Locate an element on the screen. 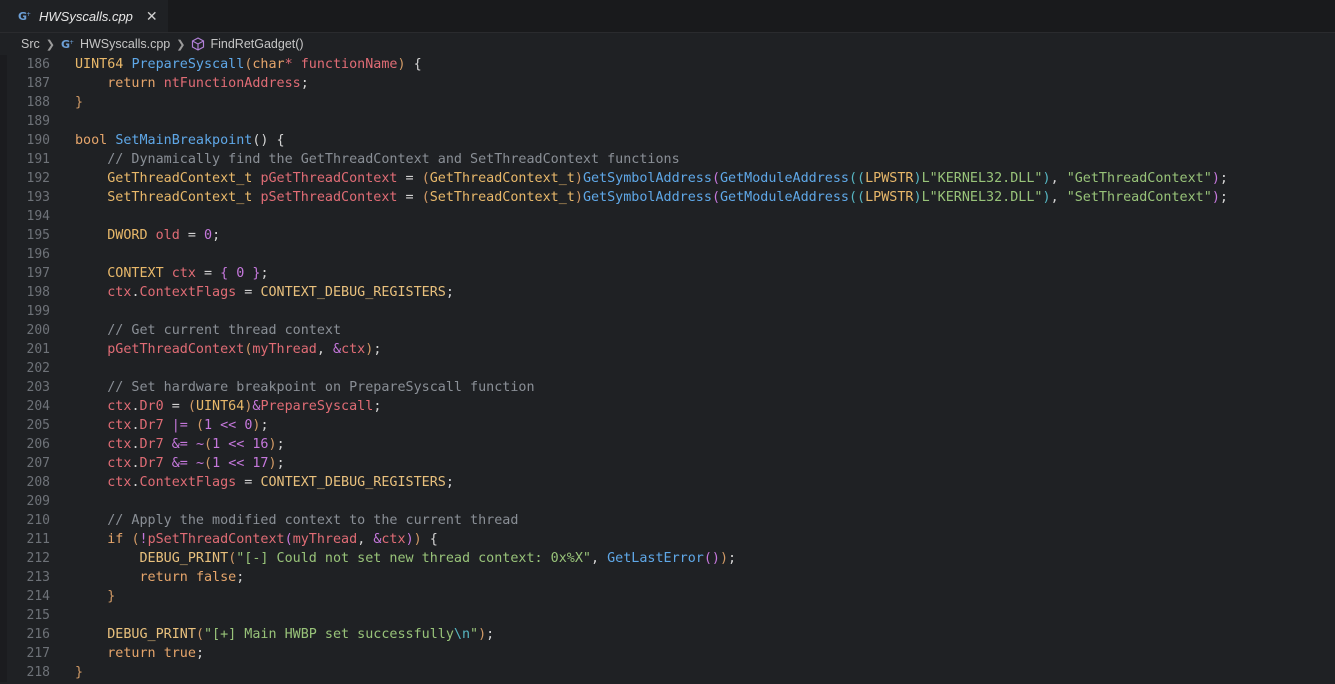 The width and height of the screenshot is (1335, 684). code-line: 202 is located at coordinates (671, 368).